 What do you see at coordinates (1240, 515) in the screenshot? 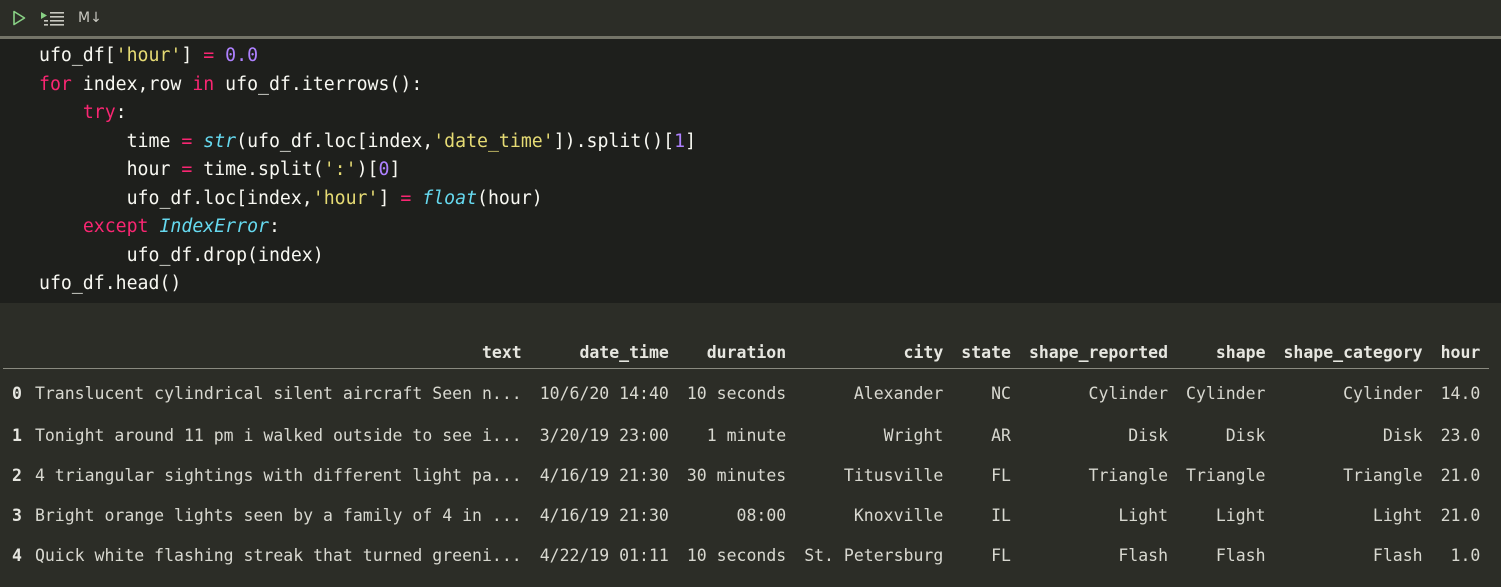
I see `cell-shape: Light` at bounding box center [1240, 515].